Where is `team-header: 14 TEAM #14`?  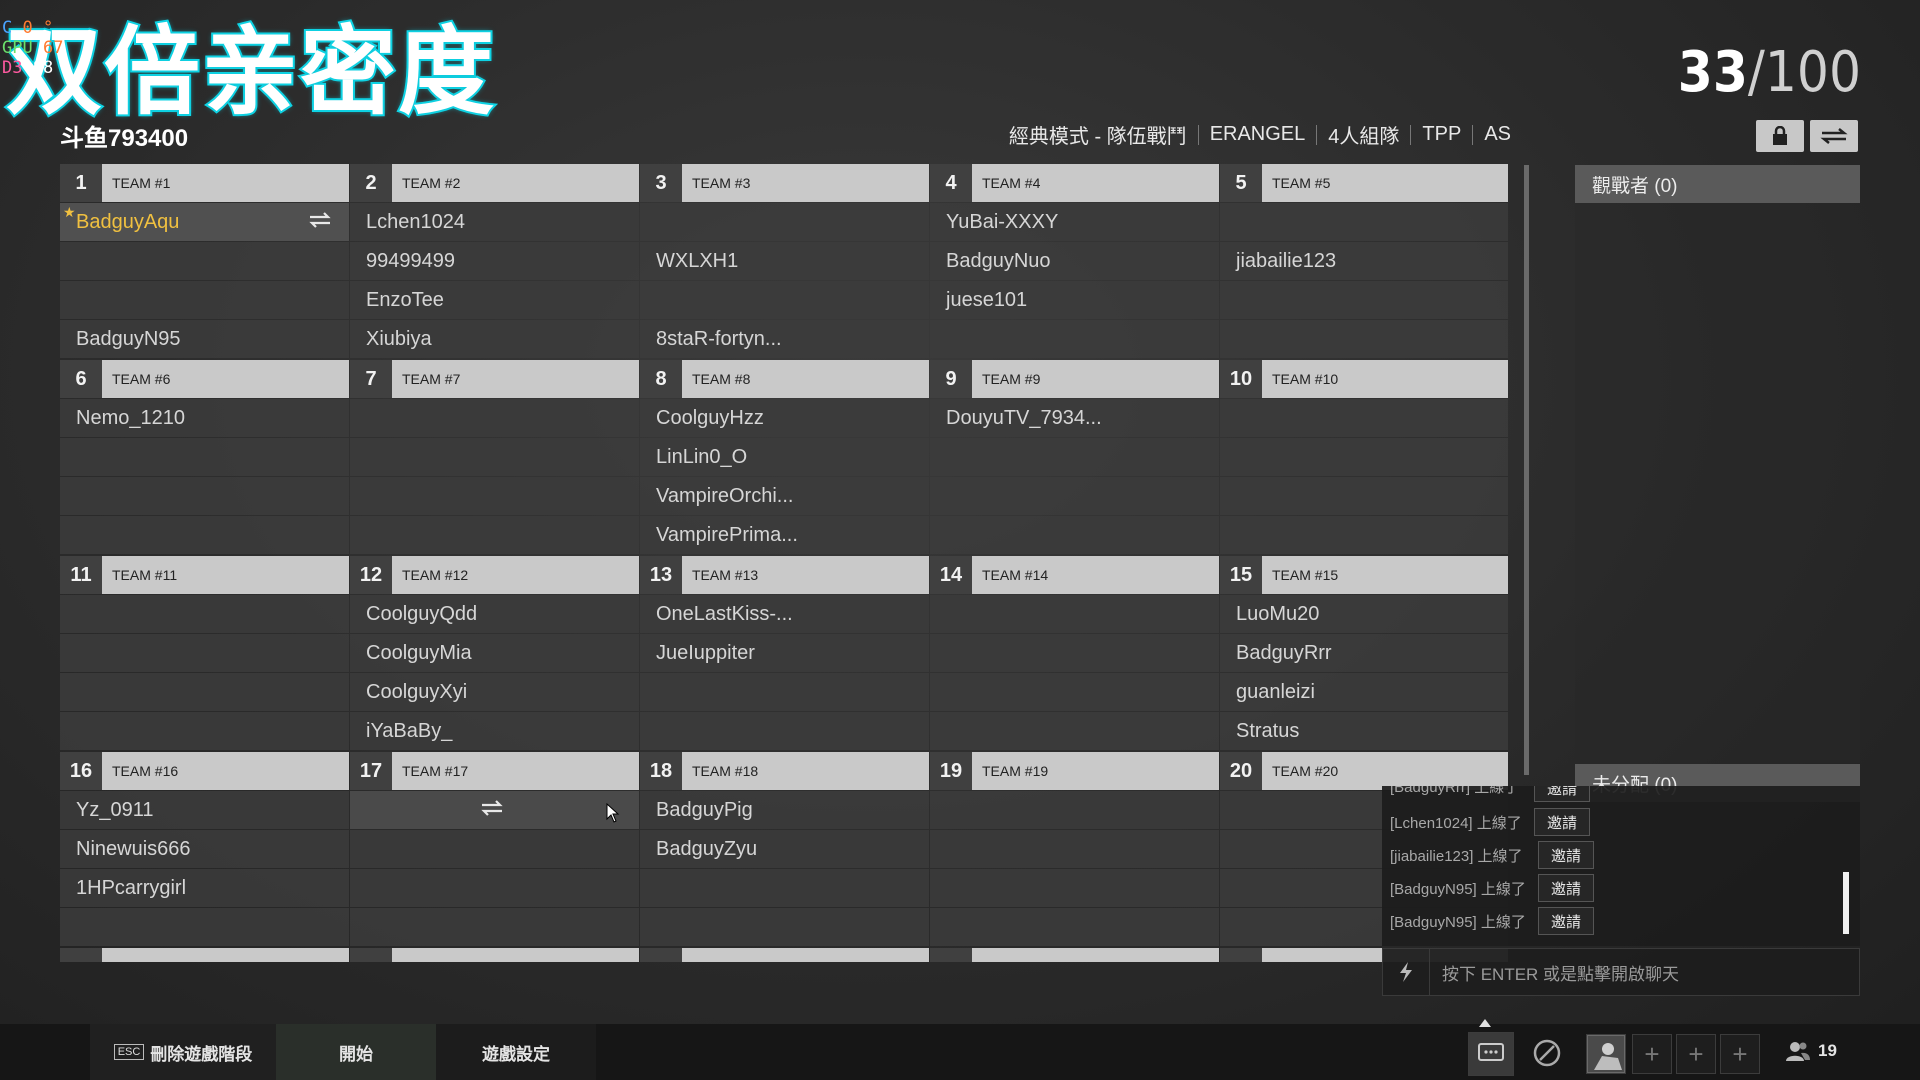 team-header: 14 TEAM #14 is located at coordinates (1074, 575).